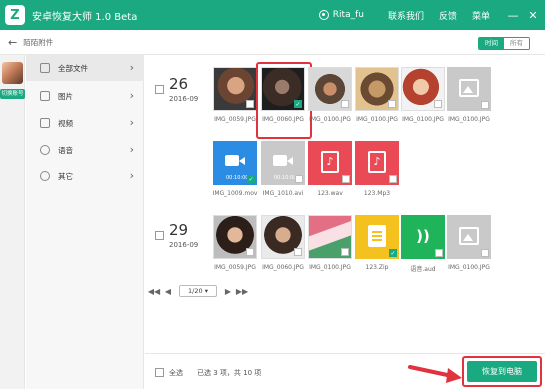 The image size is (545, 389). I want to click on date-day: 29, so click(179, 230).